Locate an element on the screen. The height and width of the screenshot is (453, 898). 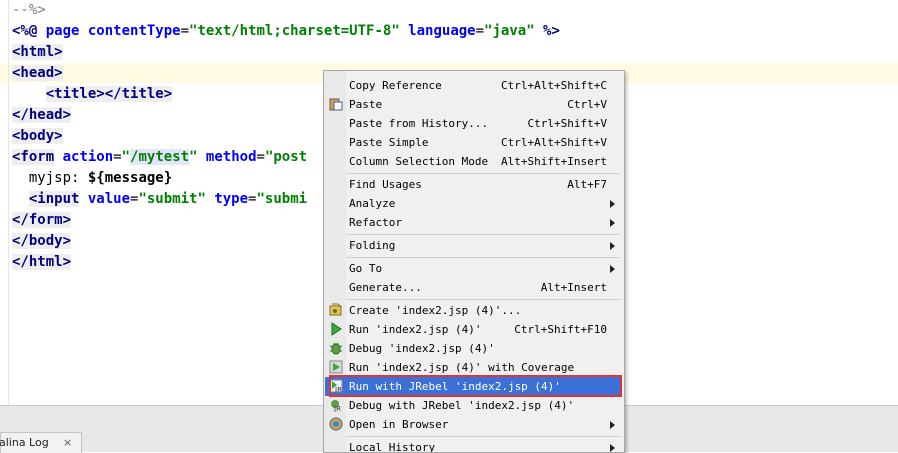
menu-item-label: Run 'index2.jsp (4)' is located at coordinates (415, 329).